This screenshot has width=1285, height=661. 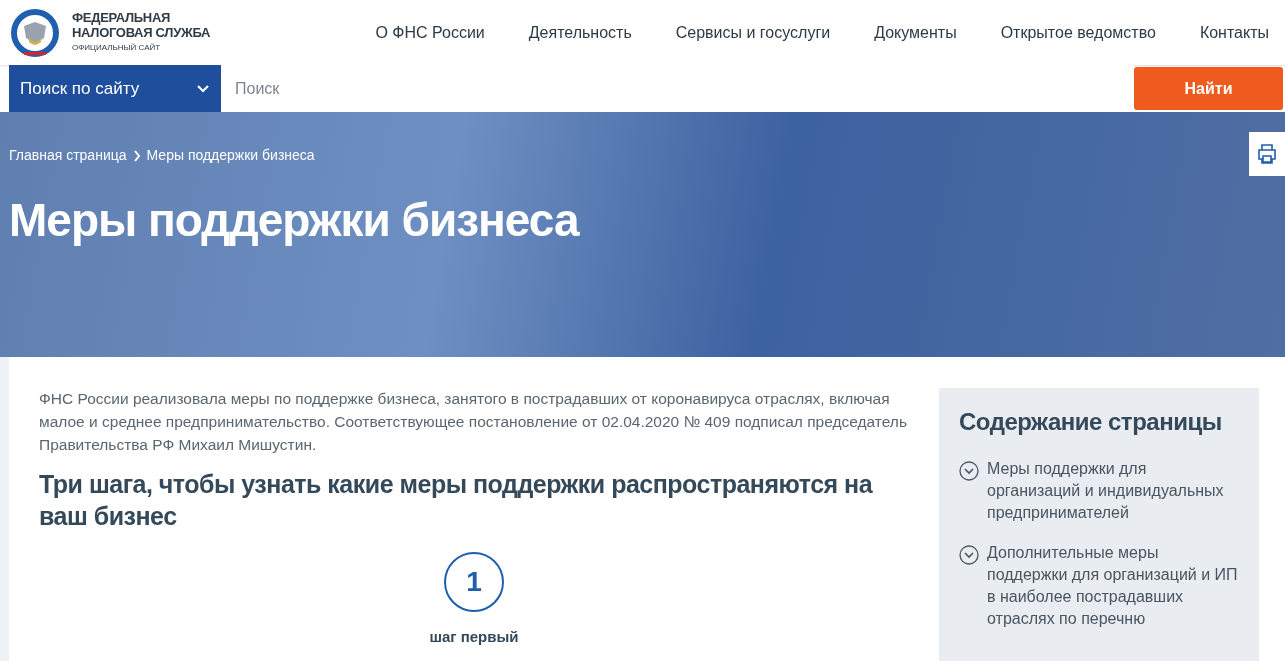 I want to click on breadcrumb-link: Главная страница, so click(x=68, y=155).